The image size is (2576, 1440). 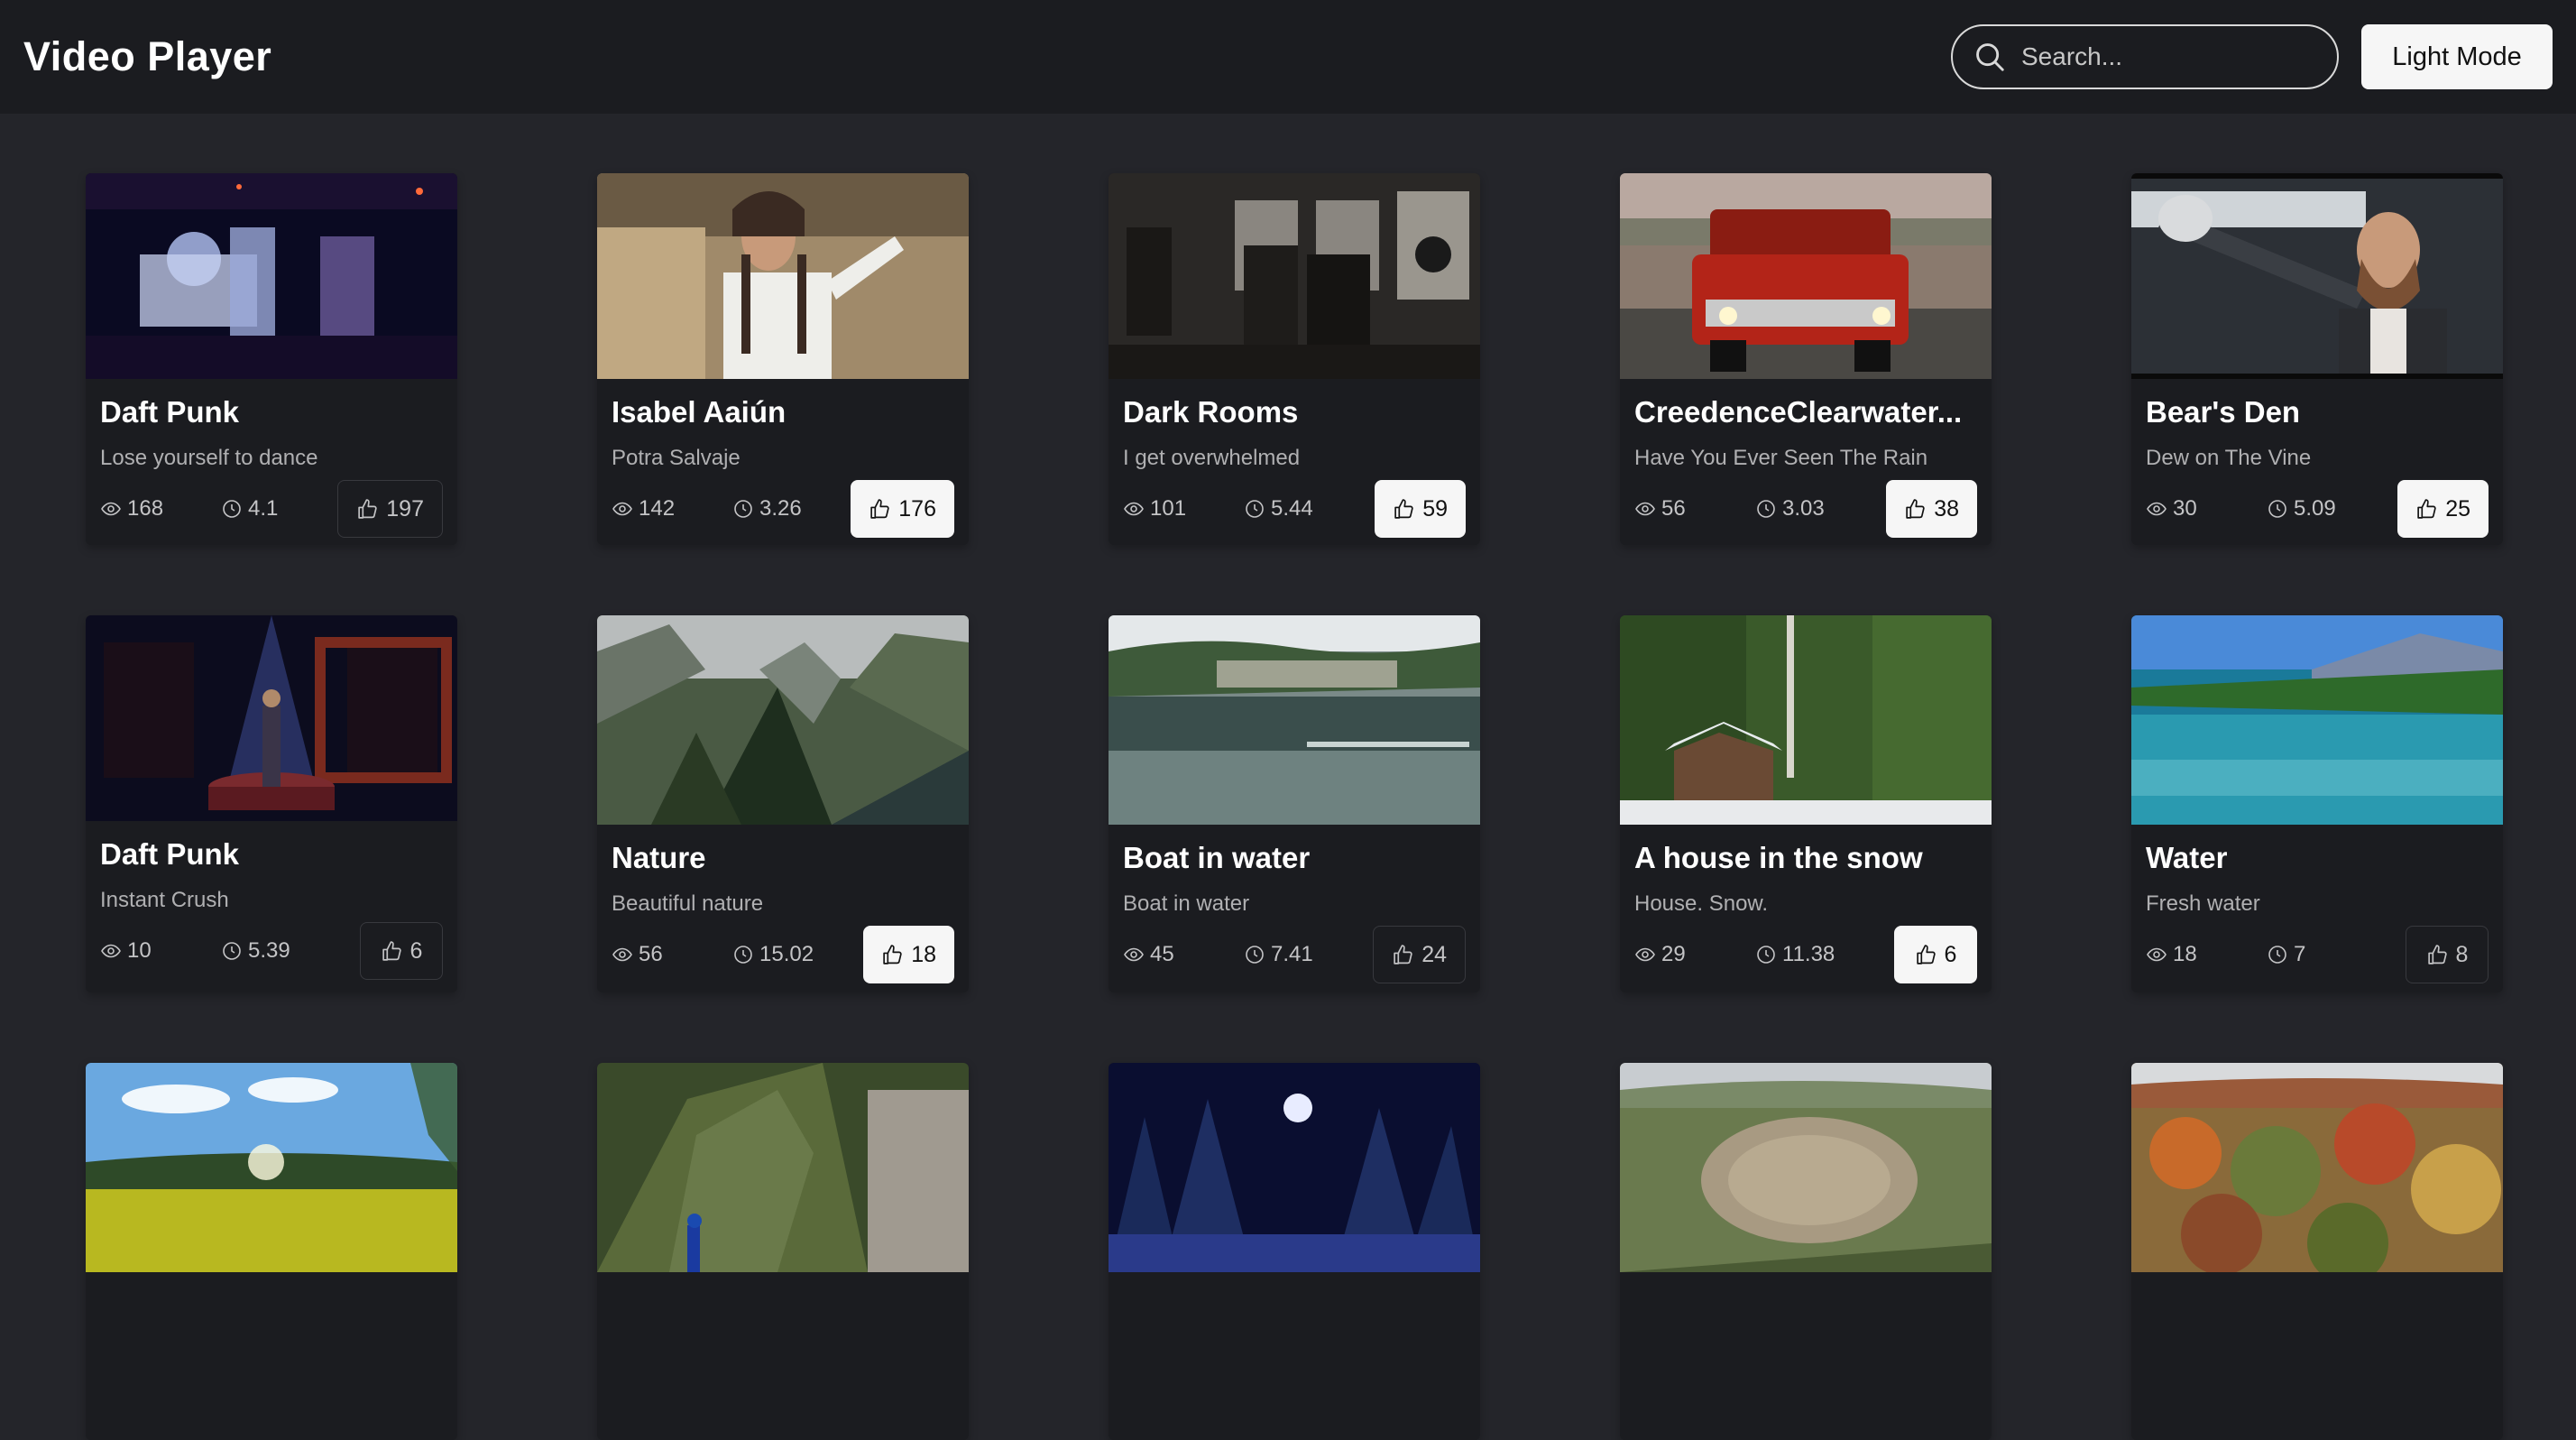 What do you see at coordinates (2443, 509) in the screenshot?
I see `like-button: 25` at bounding box center [2443, 509].